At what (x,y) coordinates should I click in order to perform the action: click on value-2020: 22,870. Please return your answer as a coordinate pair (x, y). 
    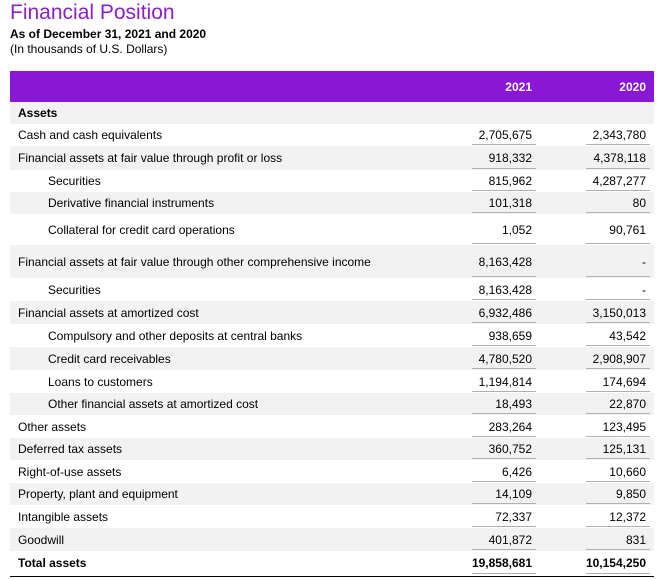
    Looking at the image, I should click on (627, 404).